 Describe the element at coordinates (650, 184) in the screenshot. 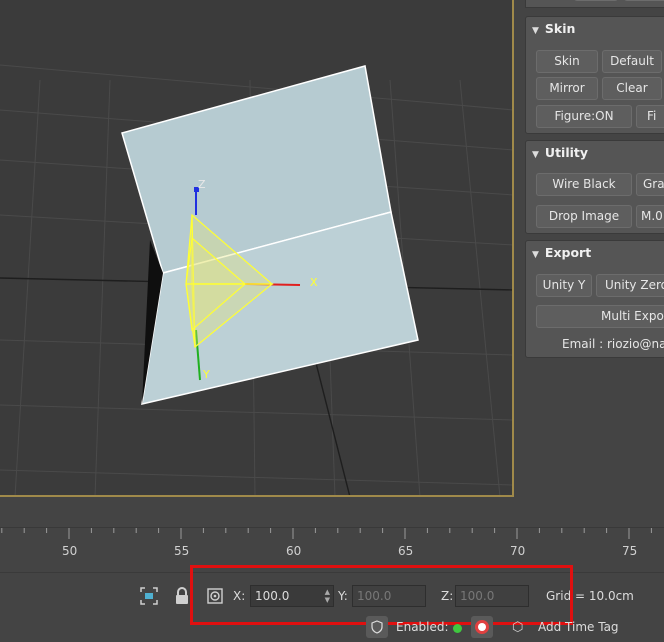

I see `gra-button: Gra` at that location.